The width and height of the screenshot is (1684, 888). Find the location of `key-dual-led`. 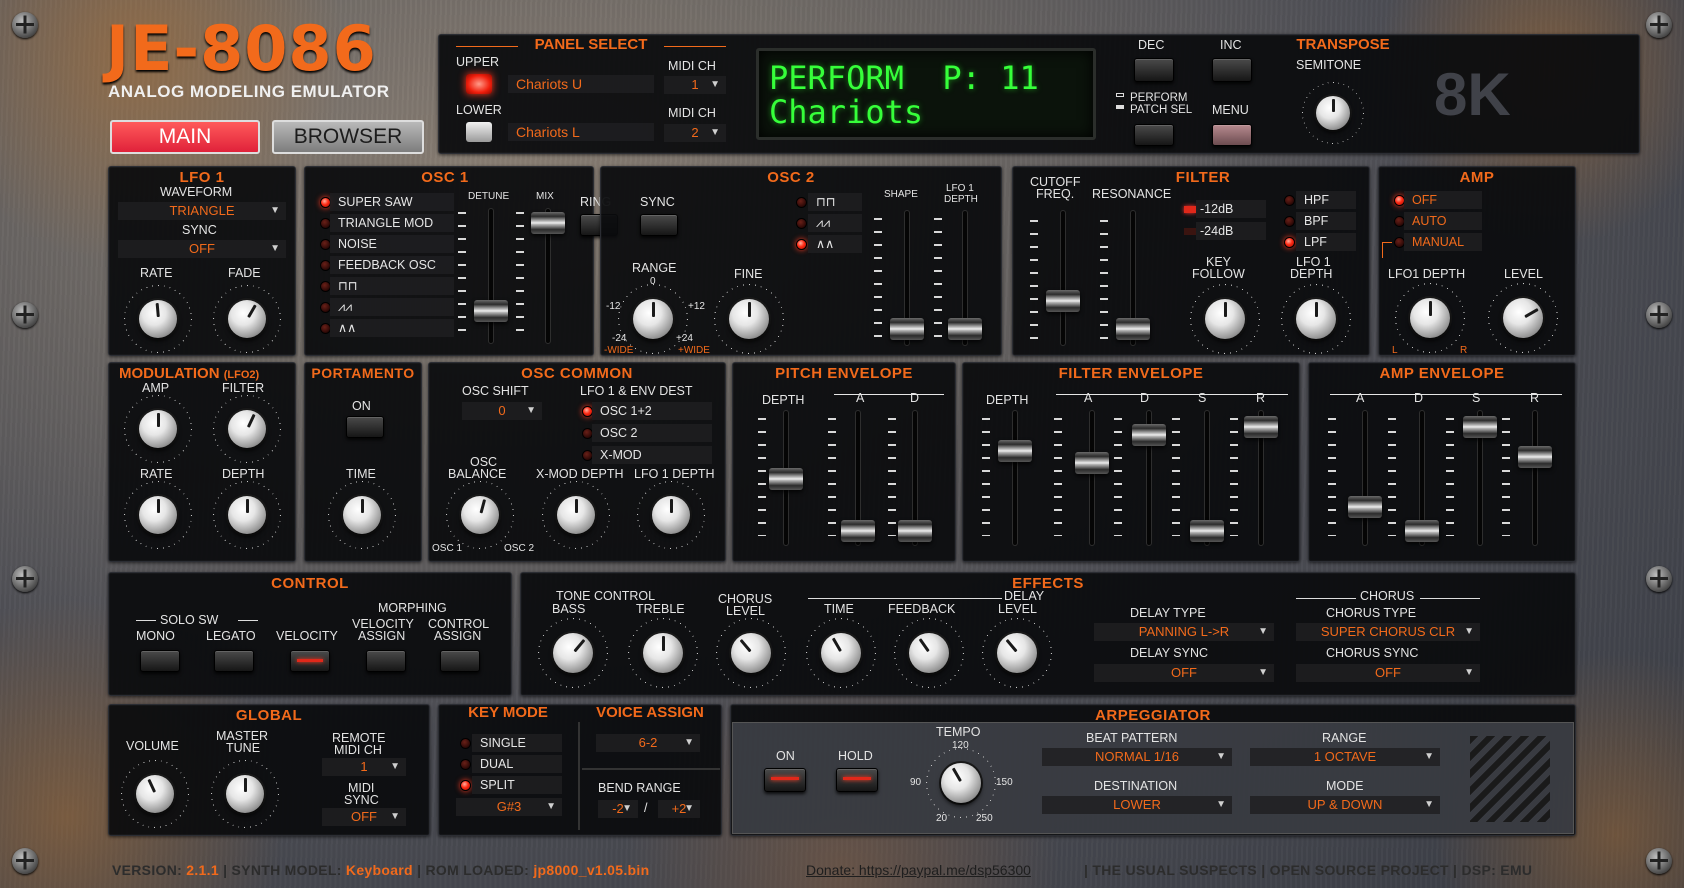

key-dual-led is located at coordinates (465, 764).